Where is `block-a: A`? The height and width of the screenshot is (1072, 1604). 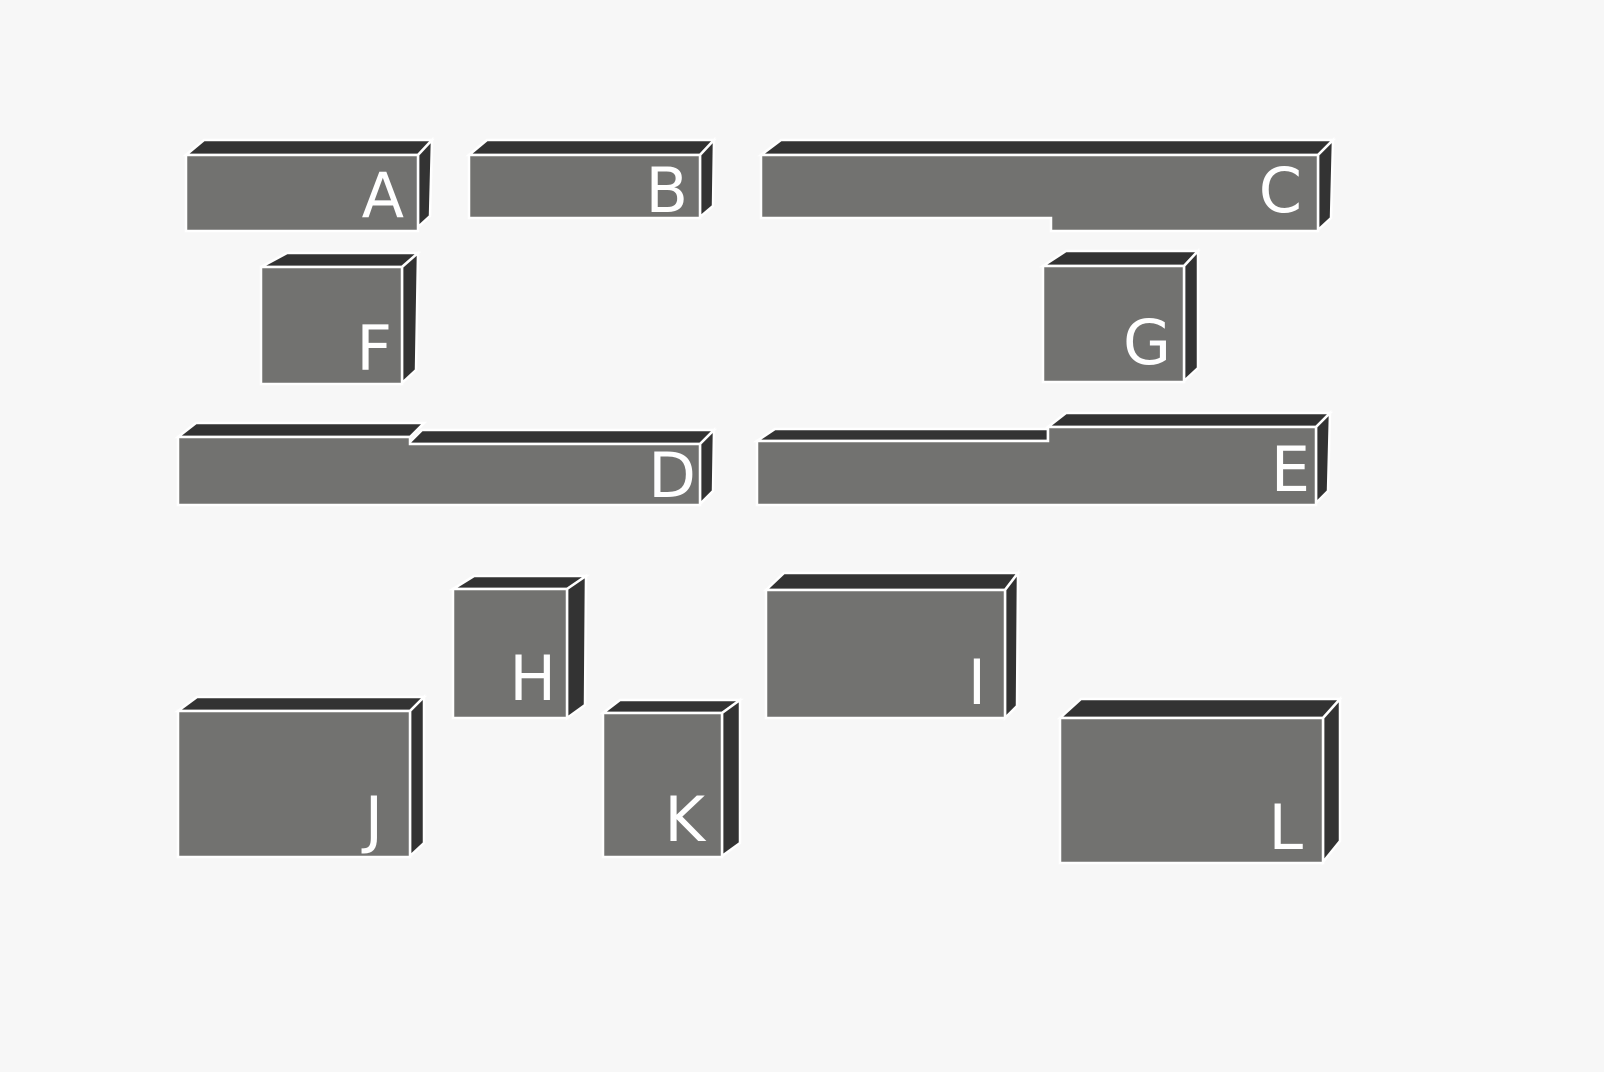
block-a: A is located at coordinates (308, 184).